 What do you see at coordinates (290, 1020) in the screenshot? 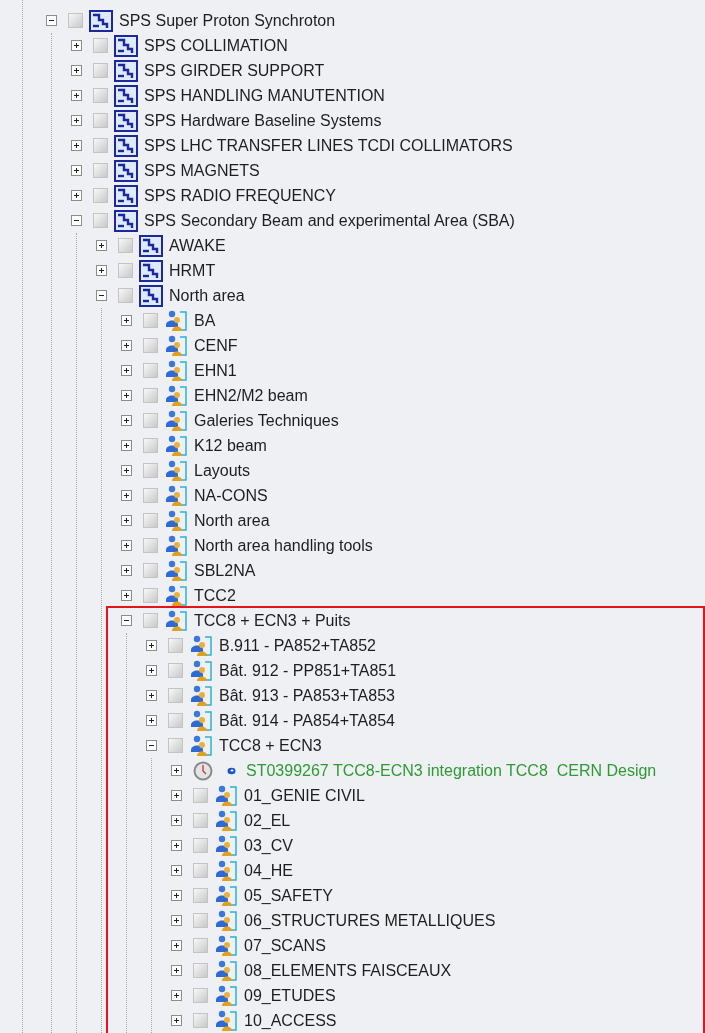
I see `tree-item: 10_ACCESS` at bounding box center [290, 1020].